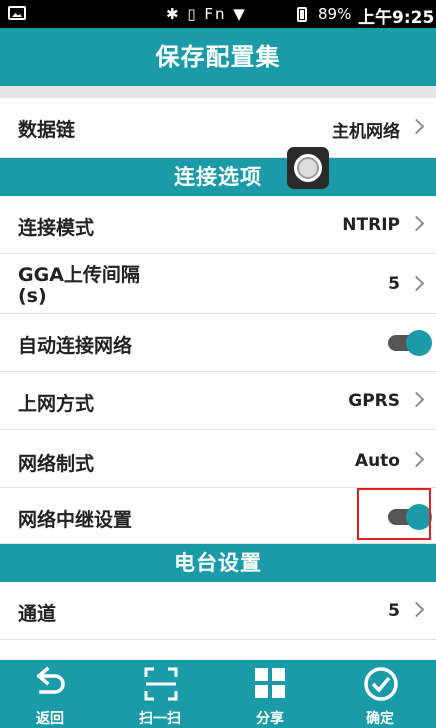 Image resolution: width=436 pixels, height=728 pixels. I want to click on nav-scan-button: 扫一扫, so click(160, 694).